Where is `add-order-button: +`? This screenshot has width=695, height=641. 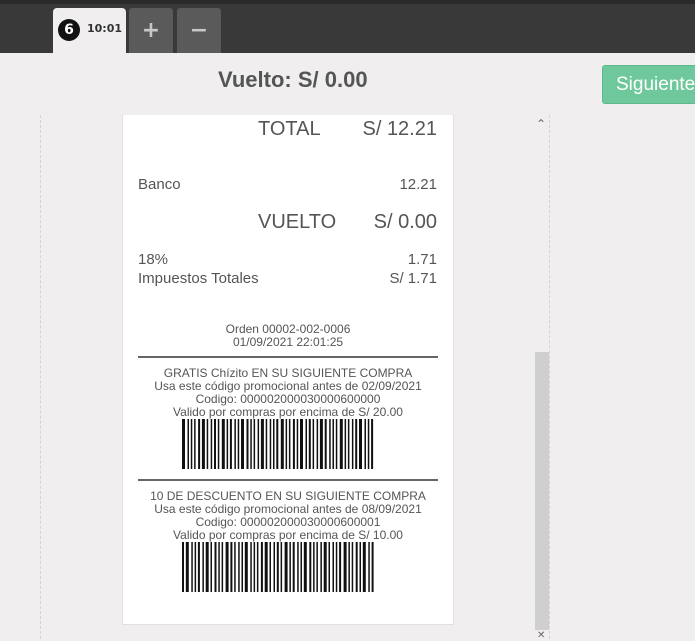
add-order-button: + is located at coordinates (151, 30).